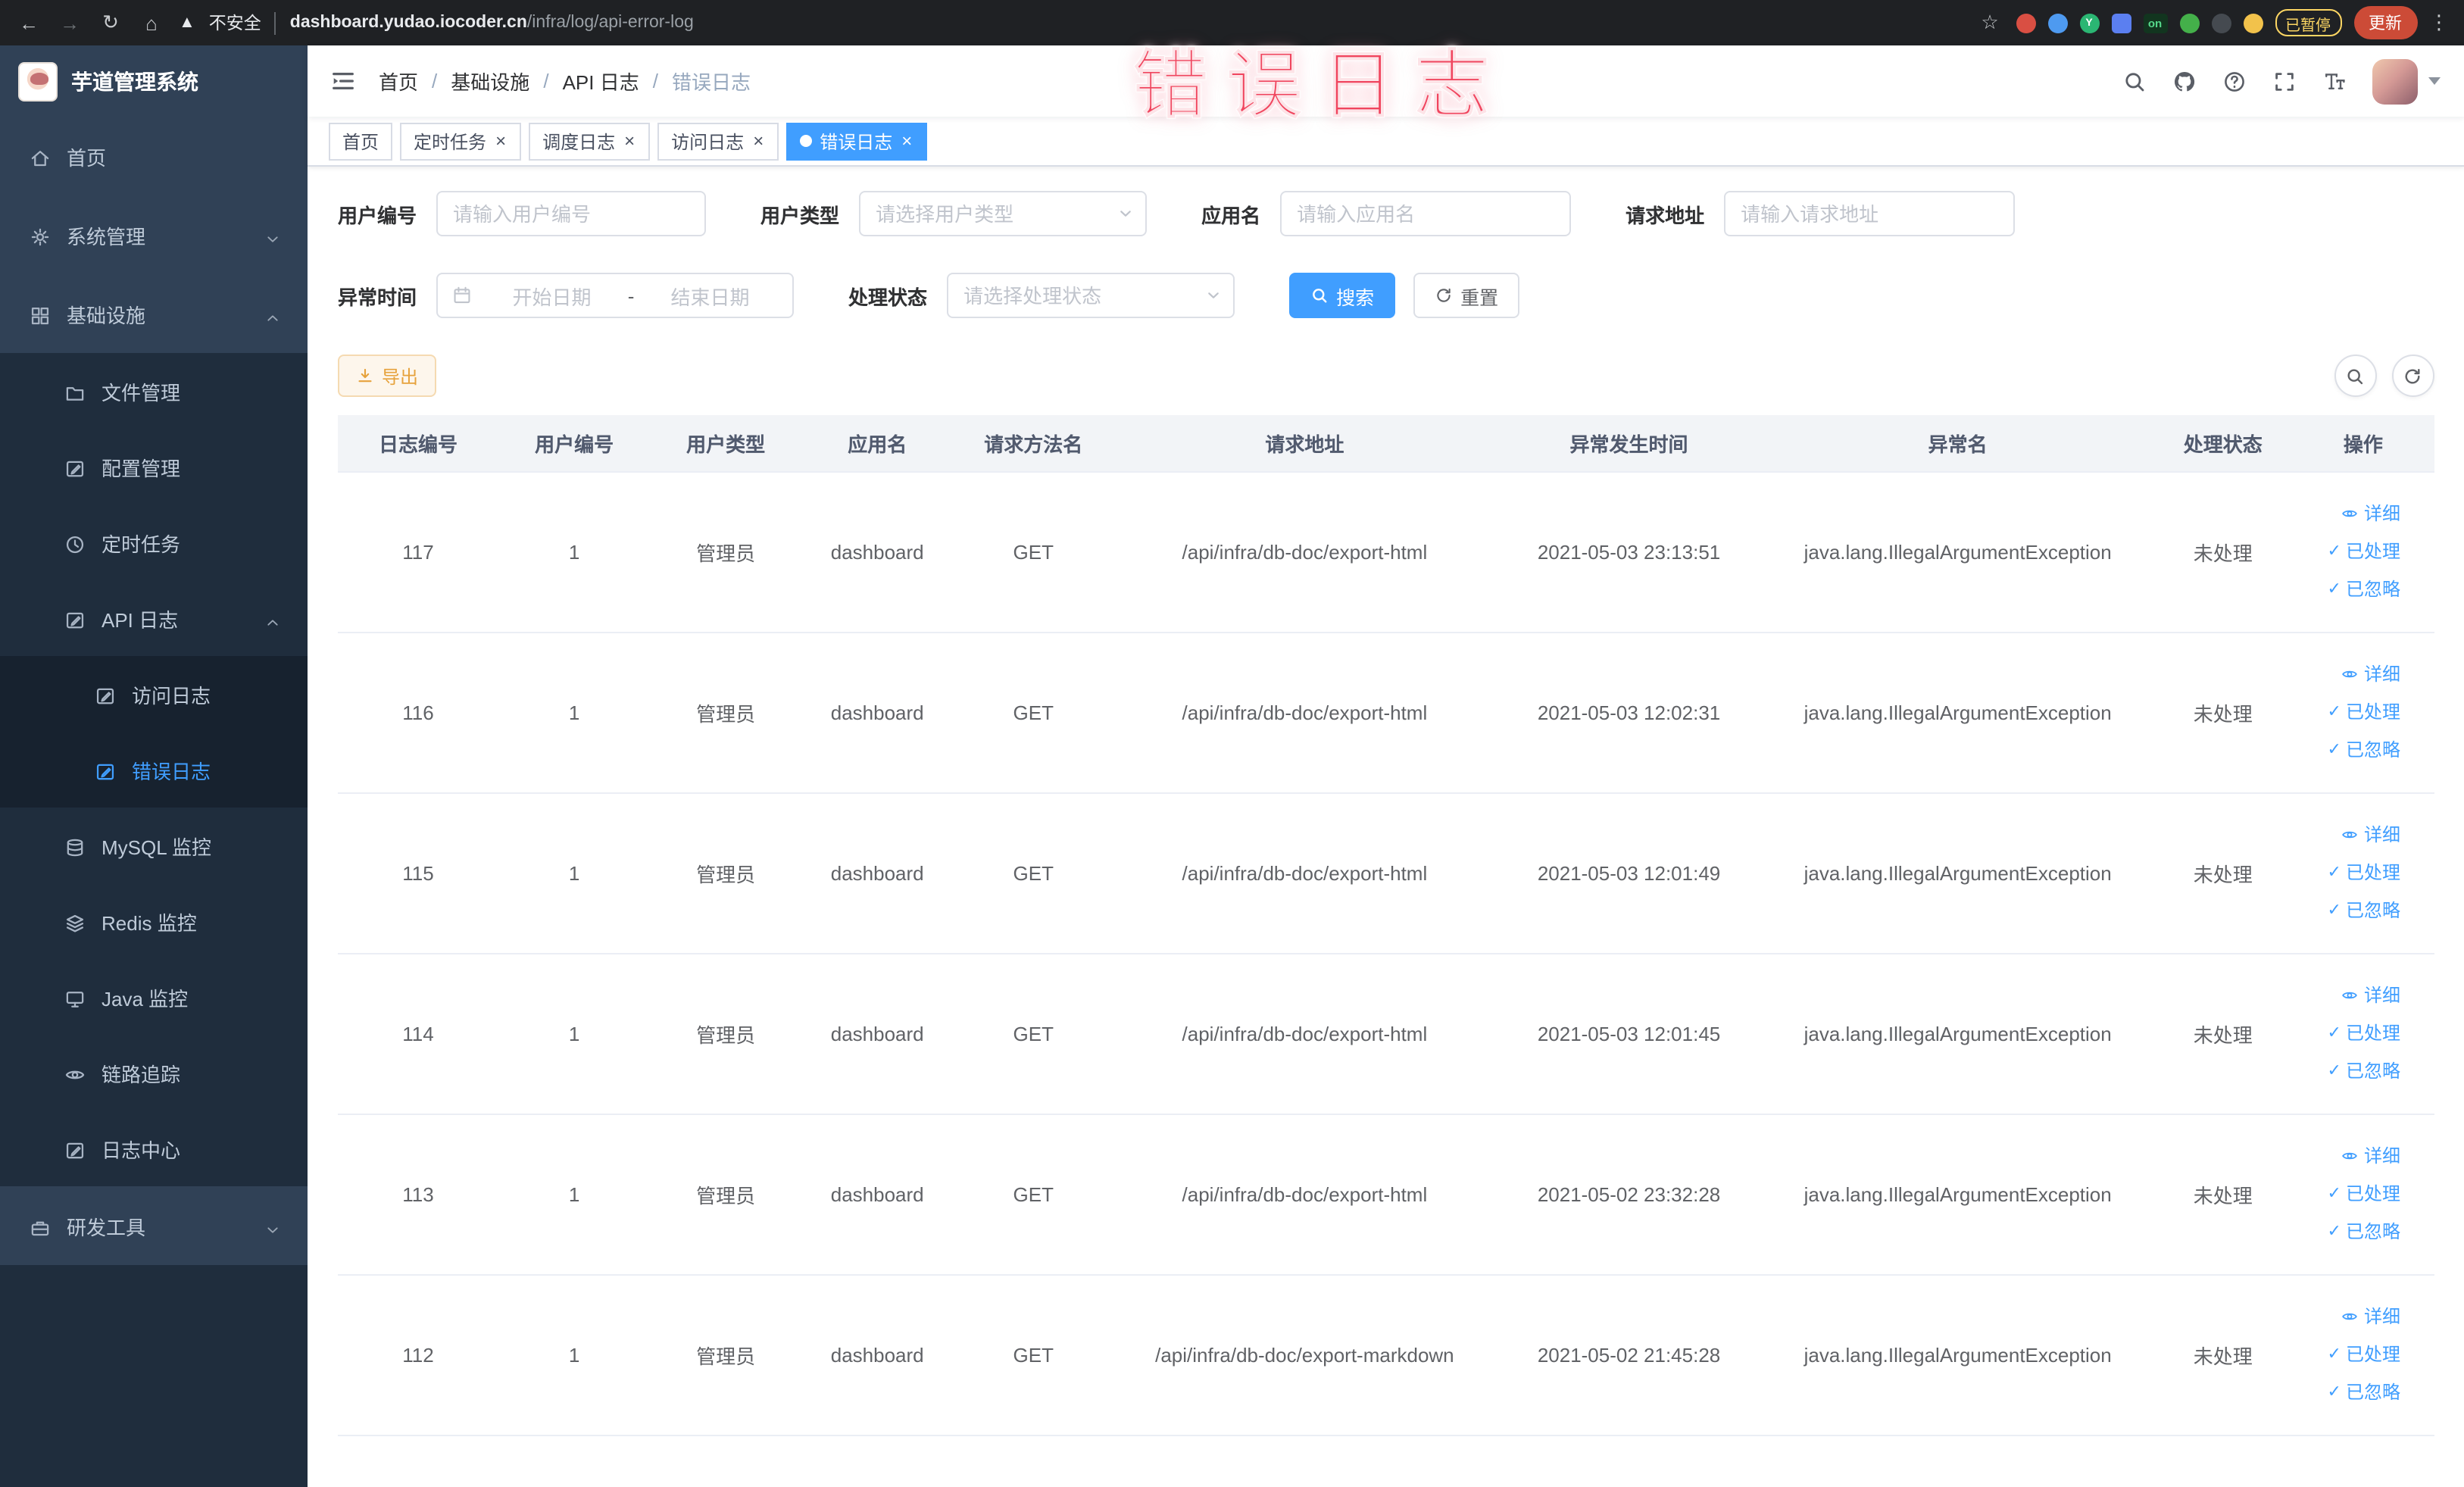 The height and width of the screenshot is (1487, 2464). What do you see at coordinates (2439, 23) in the screenshot?
I see `browser-menu-icon: ⋮` at bounding box center [2439, 23].